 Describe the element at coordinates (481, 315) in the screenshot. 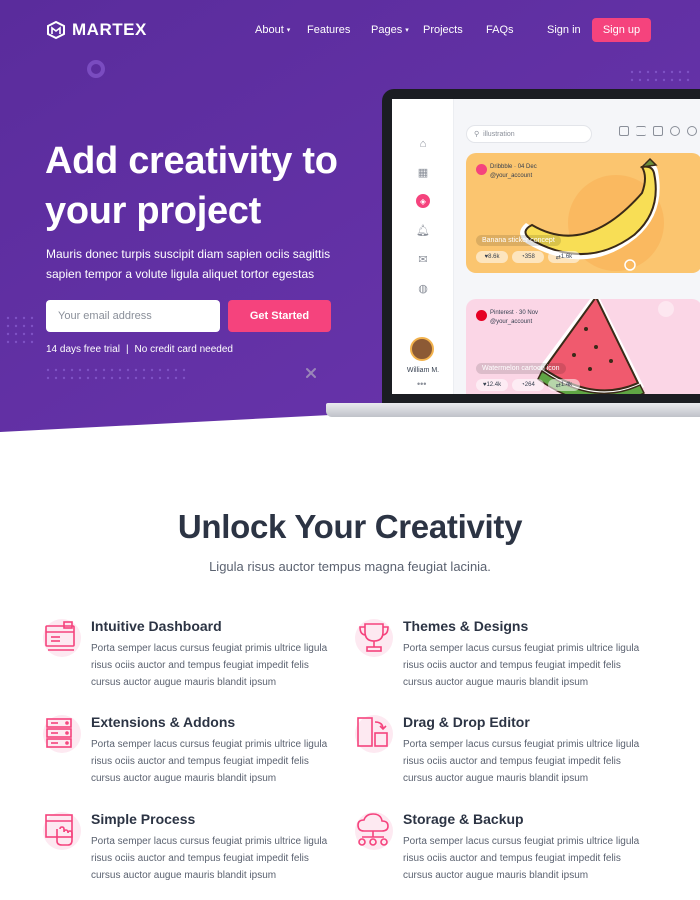

I see `pinterest-icon` at that location.